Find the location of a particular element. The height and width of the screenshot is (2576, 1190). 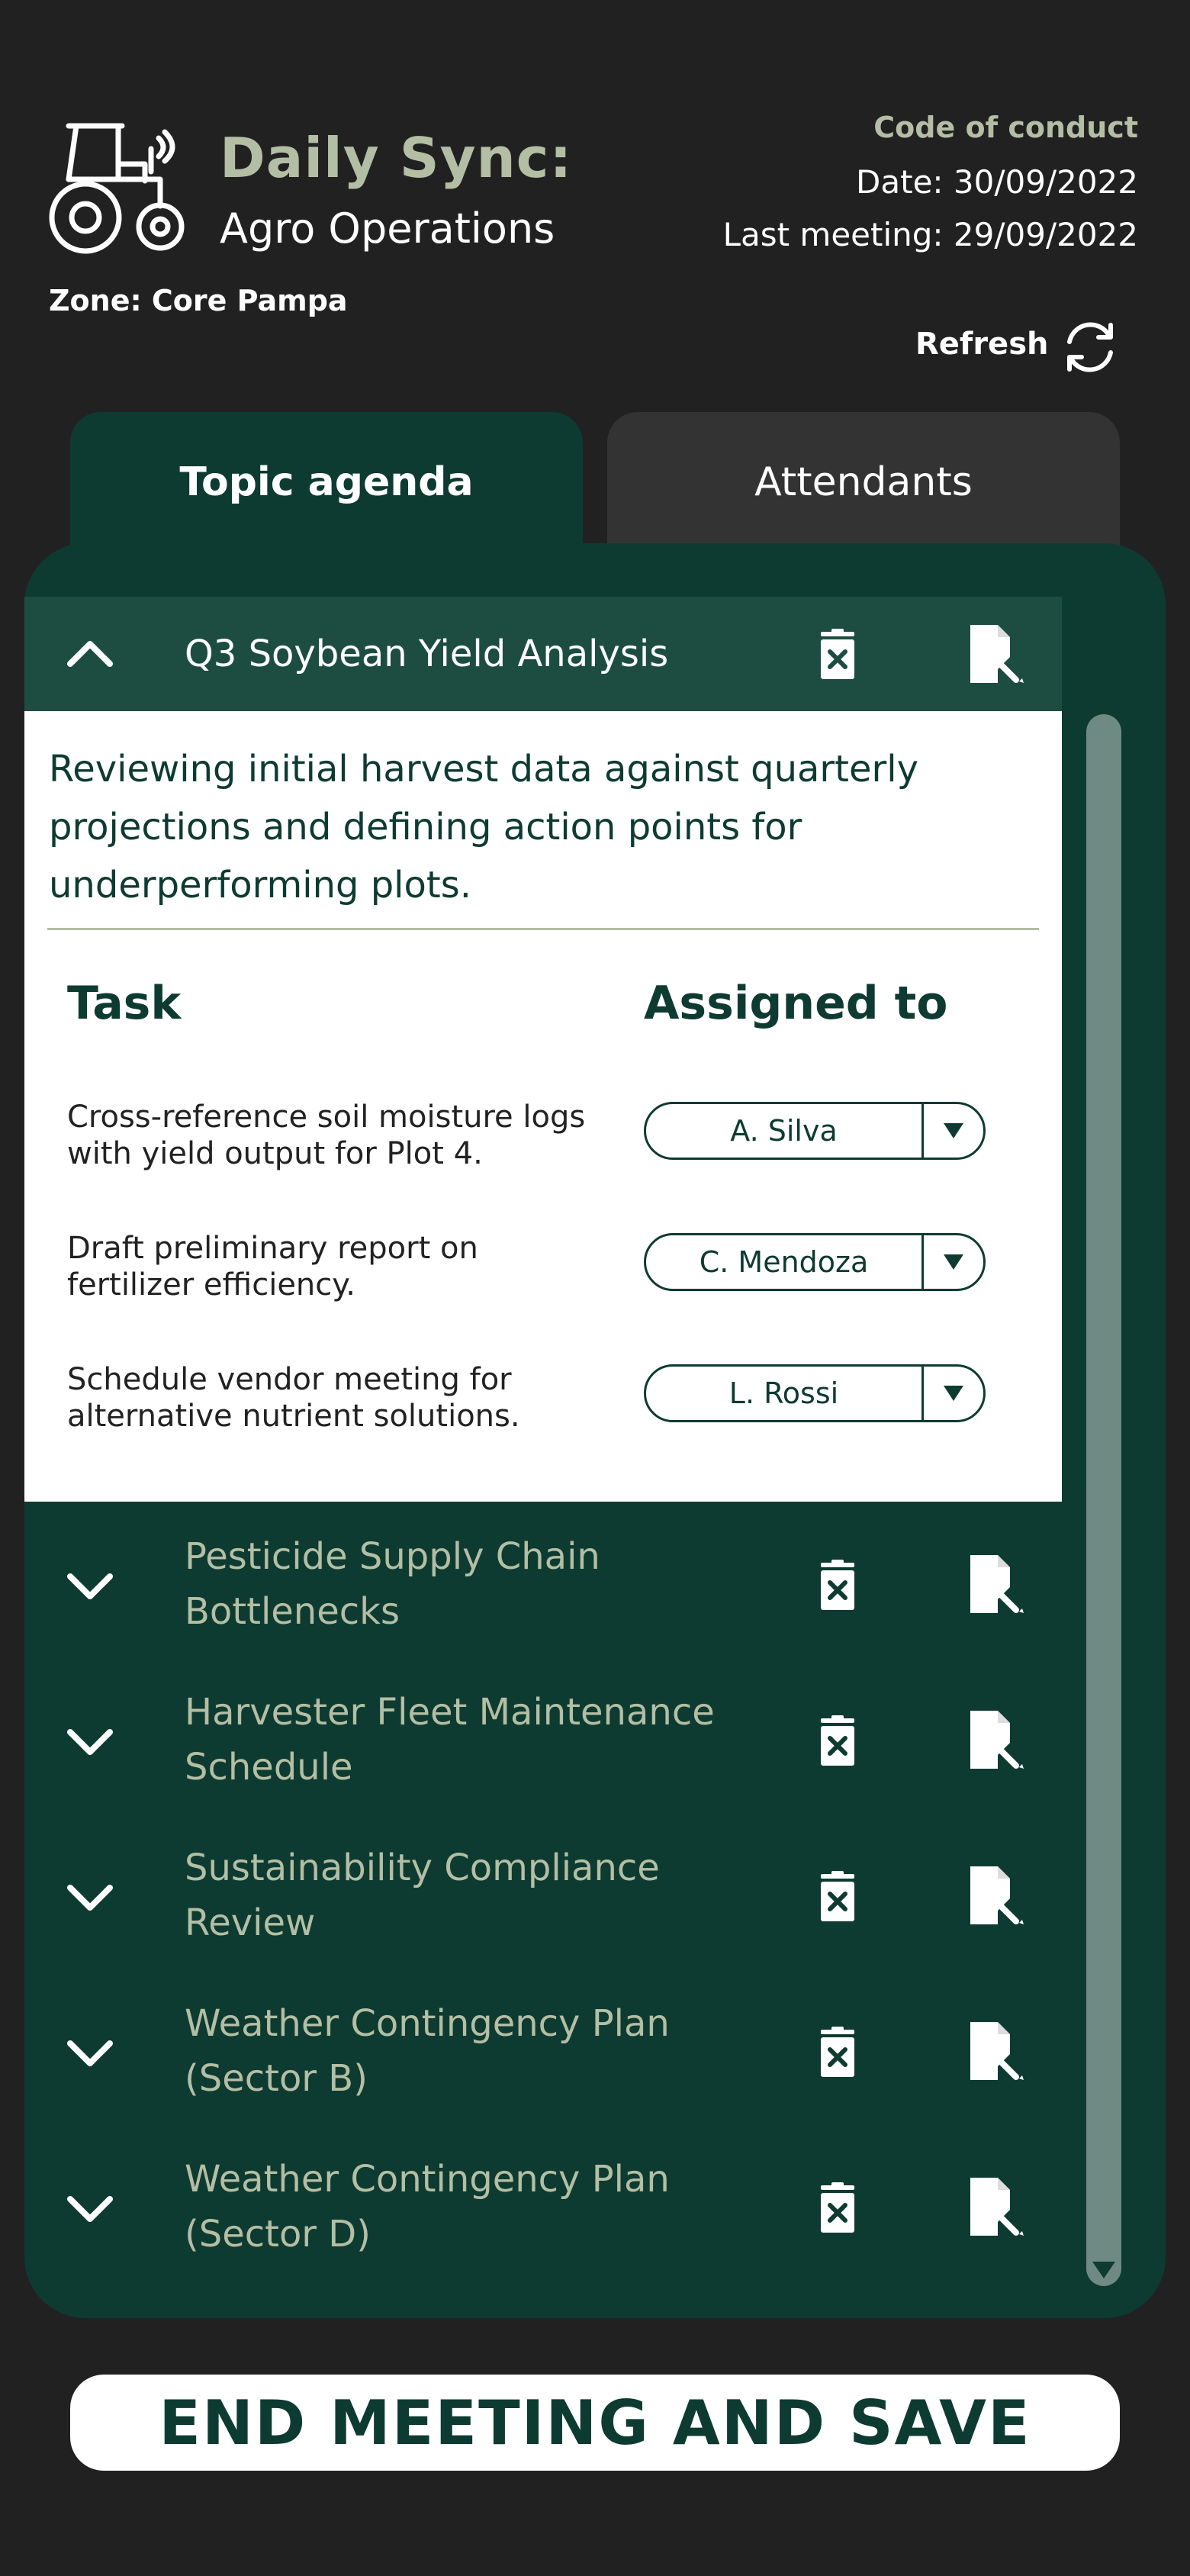

topic-title: Weather Contingency Plan (Sector D) is located at coordinates (427, 2207).